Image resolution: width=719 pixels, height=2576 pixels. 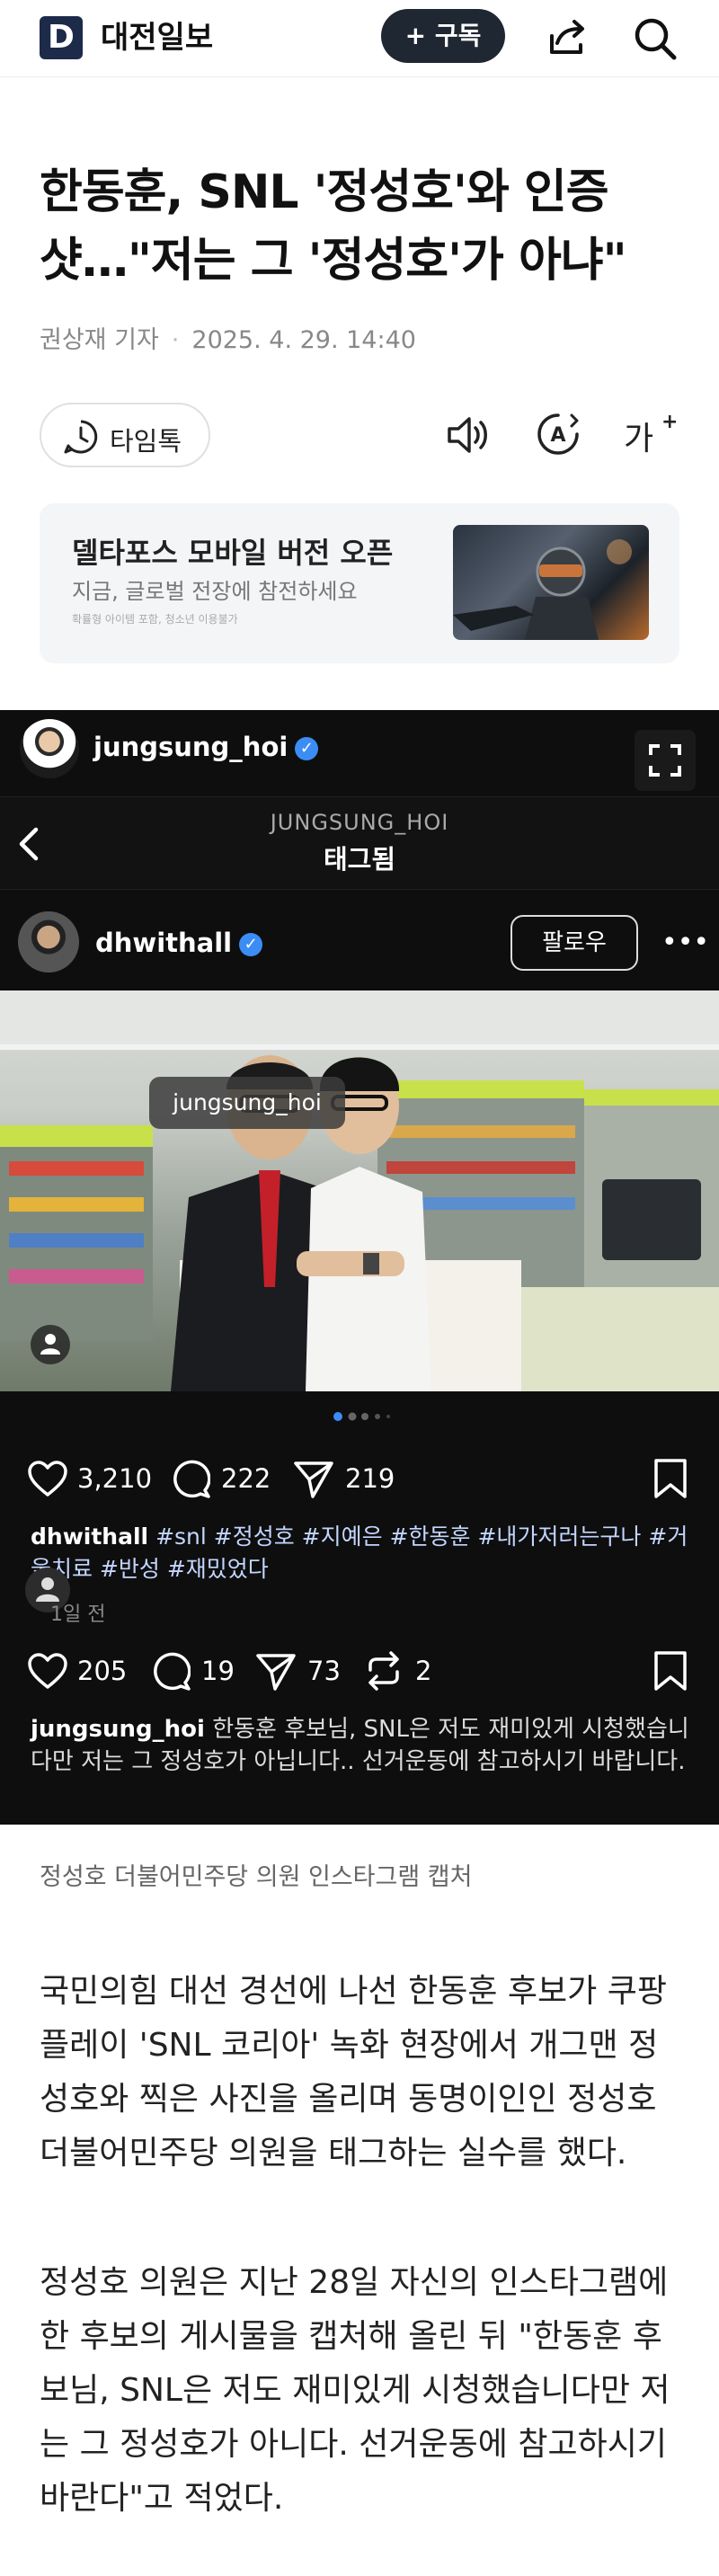 I want to click on caption-username: jungsung_hoi, so click(x=118, y=1729).